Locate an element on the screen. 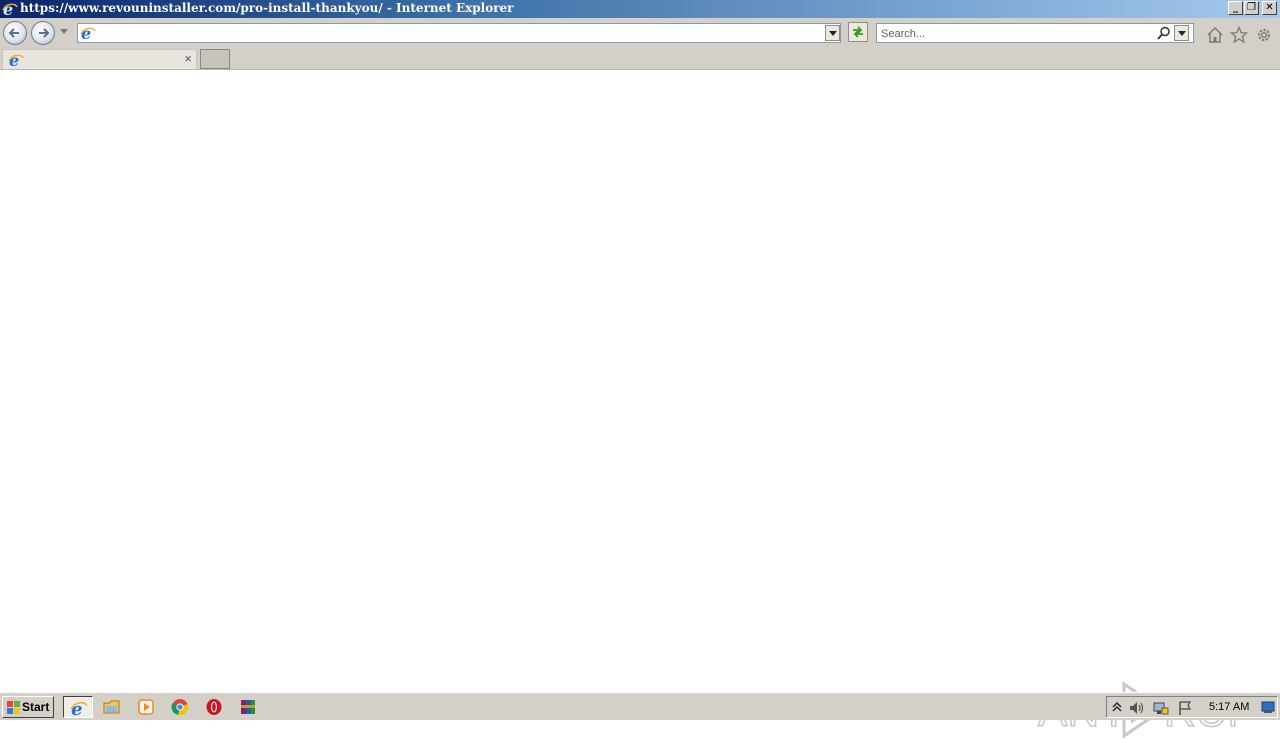 The image size is (1280, 743). action-center-flag-icon is located at coordinates (1185, 709).